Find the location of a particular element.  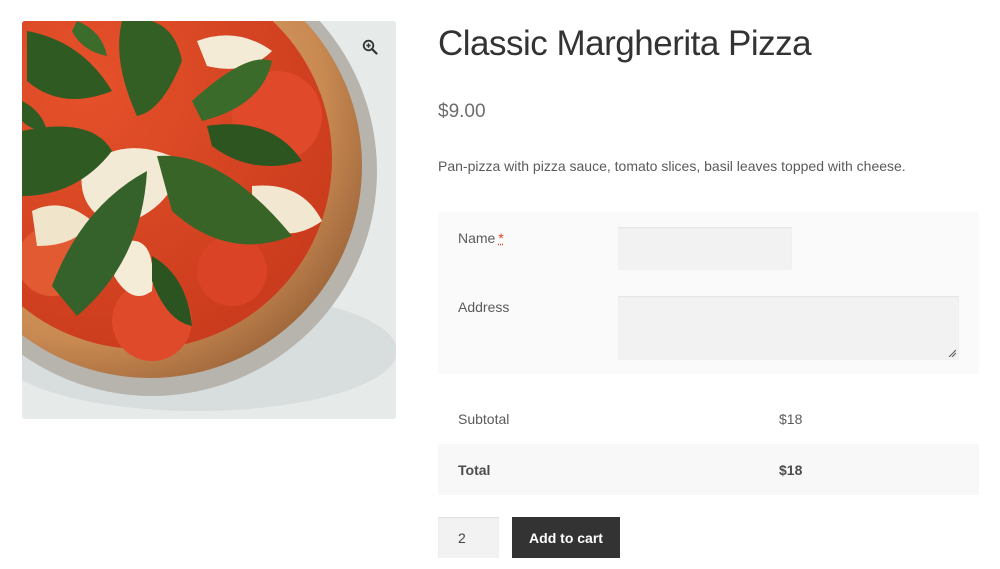

total-label: Total is located at coordinates (474, 470).